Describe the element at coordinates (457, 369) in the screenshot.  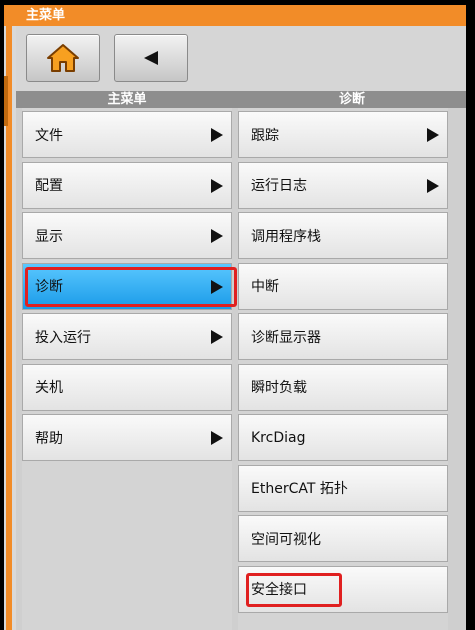
I see `scroll-gutter` at that location.